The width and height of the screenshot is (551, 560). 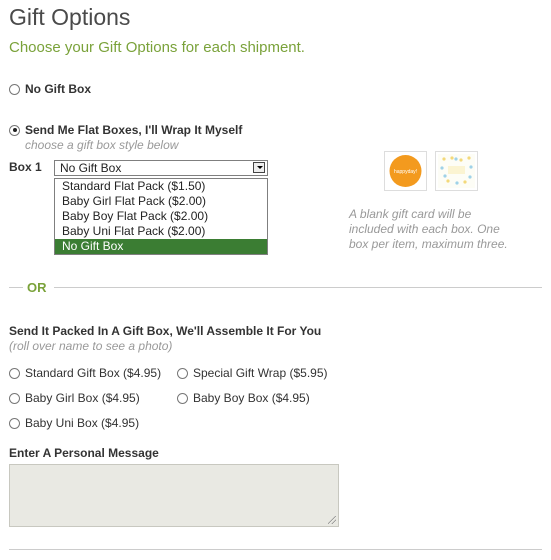 What do you see at coordinates (161, 186) in the screenshot?
I see `dropdown-option: Standard Flat Pack ($1.50)` at bounding box center [161, 186].